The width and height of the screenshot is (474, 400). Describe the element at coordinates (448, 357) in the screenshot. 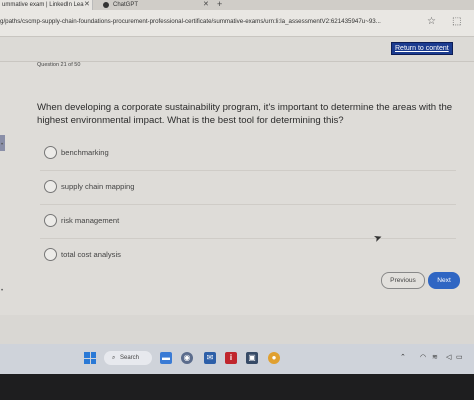

I see `volume-icon: ◁` at that location.